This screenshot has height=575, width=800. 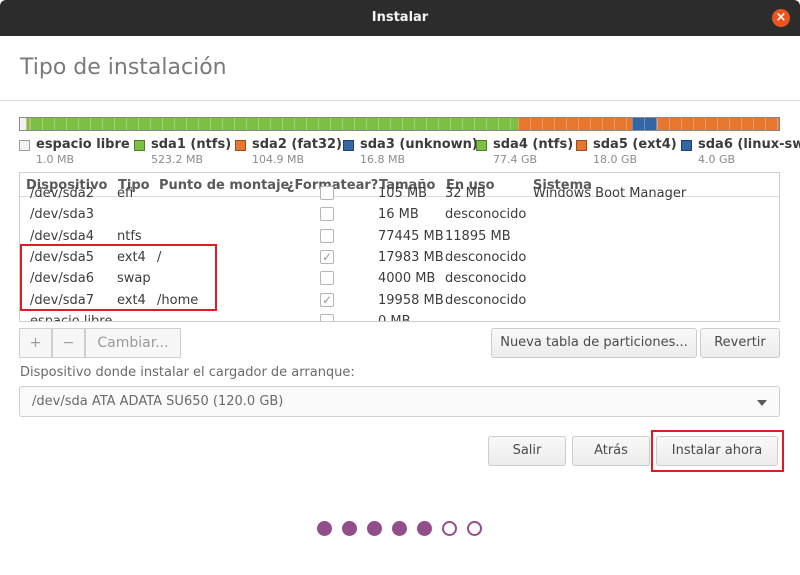 I want to click on legend-size: 77.4 GB, so click(x=515, y=159).